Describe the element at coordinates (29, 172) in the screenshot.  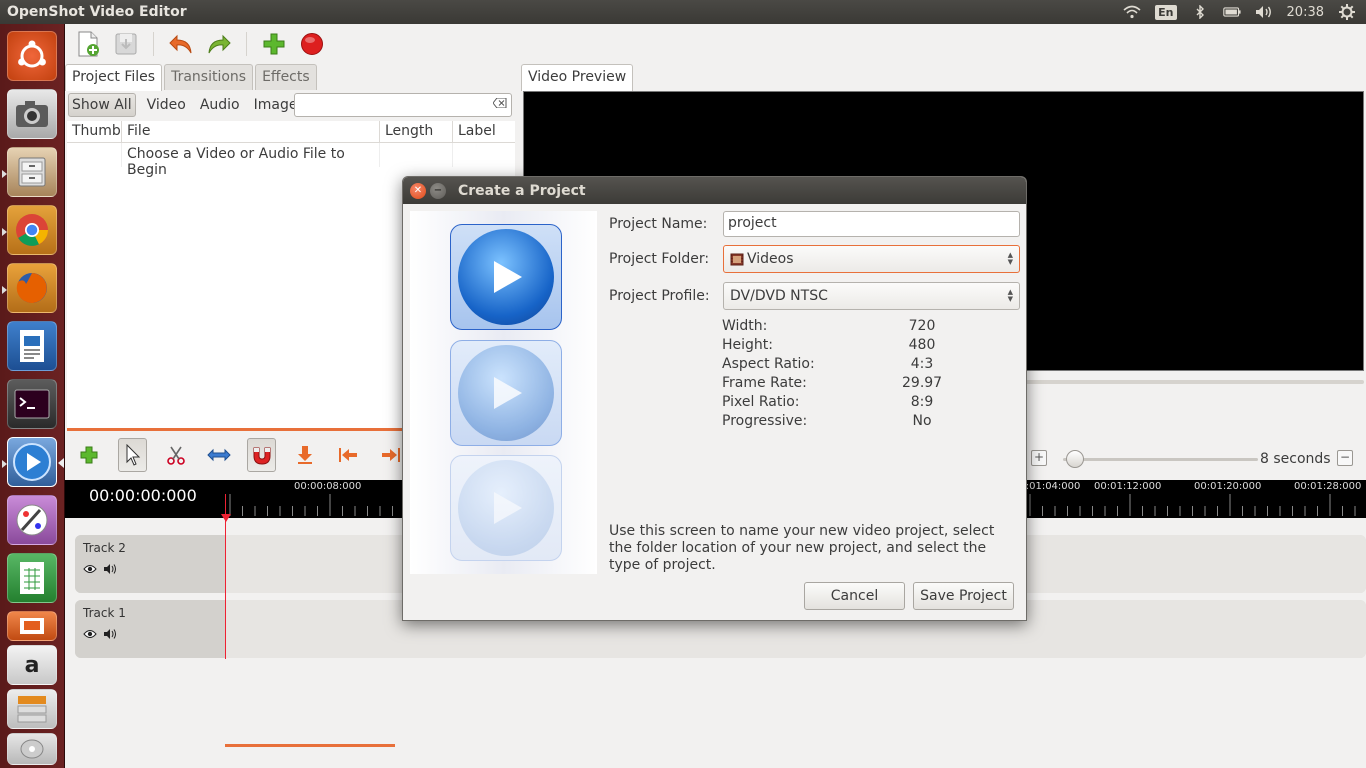
I see `launcher-files` at that location.